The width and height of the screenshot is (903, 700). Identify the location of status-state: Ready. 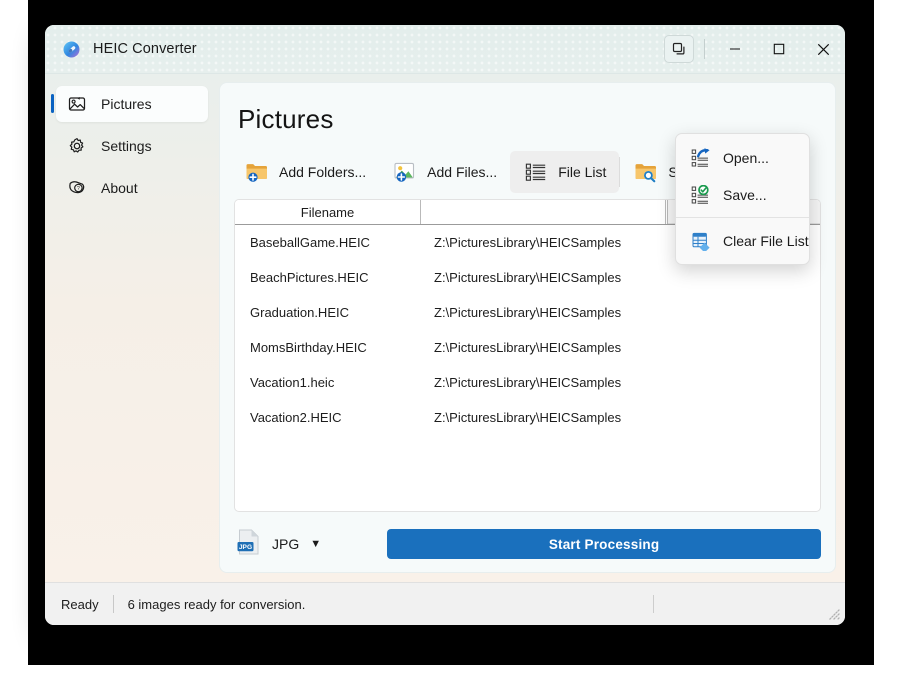
(80, 604).